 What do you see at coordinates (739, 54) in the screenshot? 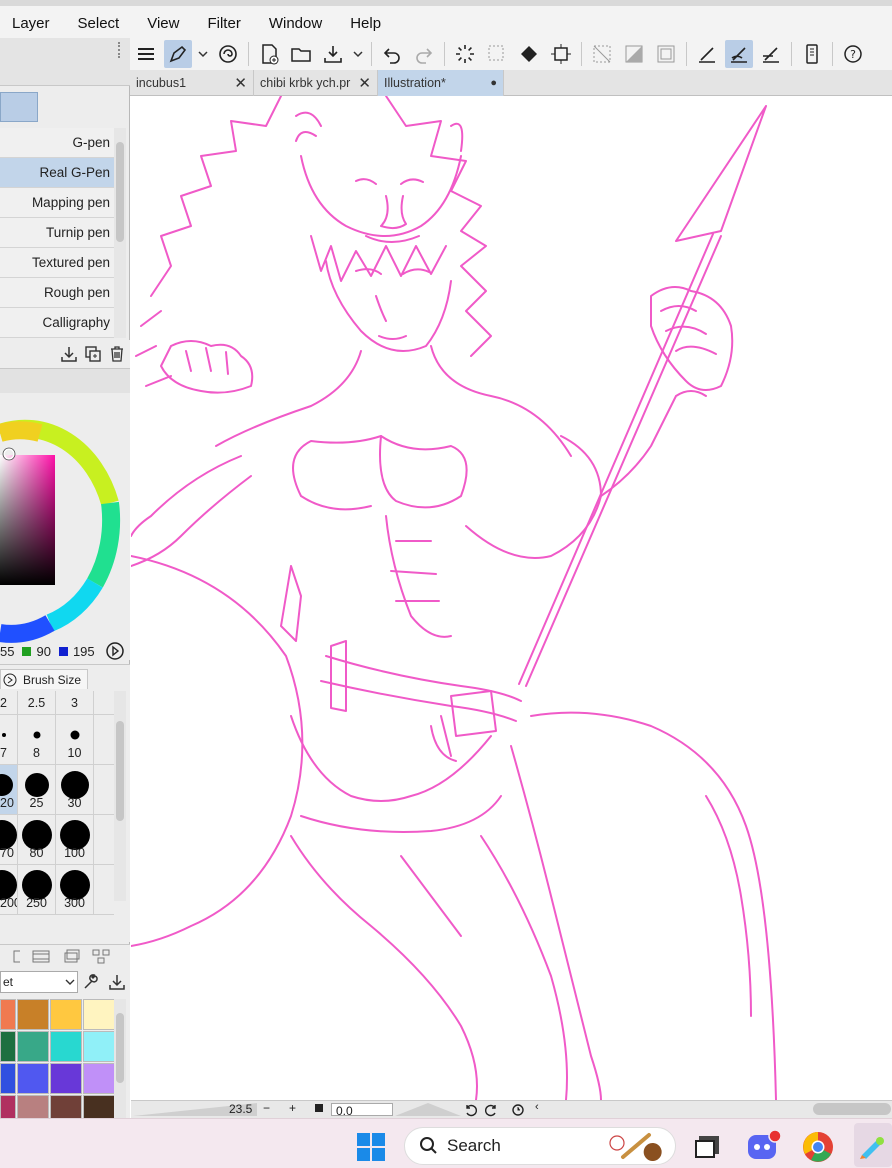
I see `snap-ruler-icon` at bounding box center [739, 54].